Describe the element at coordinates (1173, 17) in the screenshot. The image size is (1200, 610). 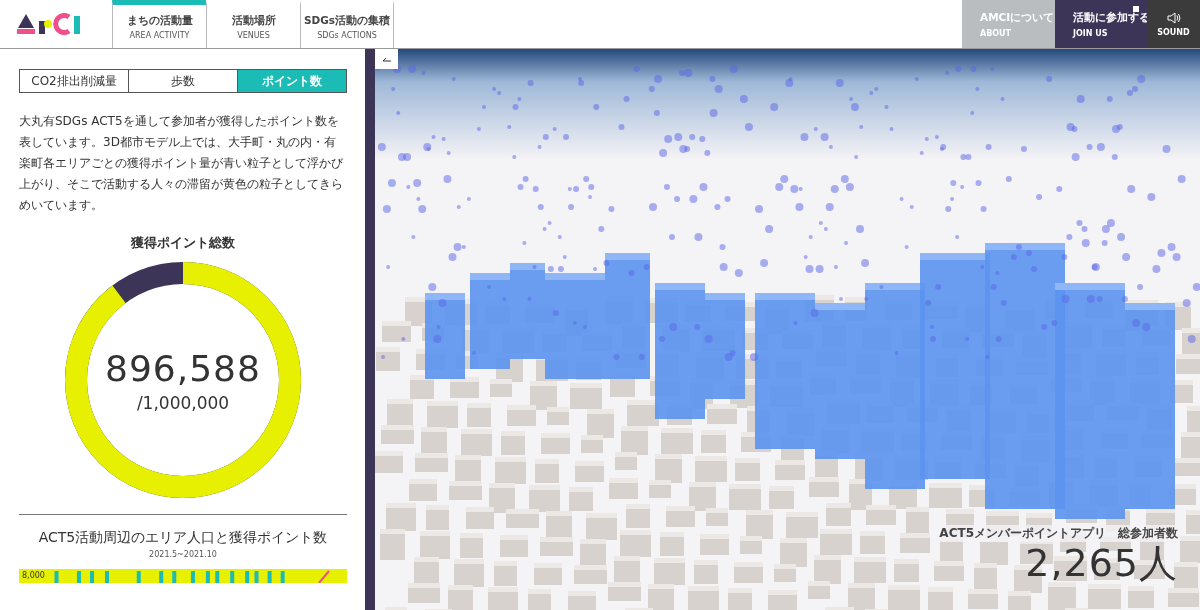
I see `speaker-icon` at that location.